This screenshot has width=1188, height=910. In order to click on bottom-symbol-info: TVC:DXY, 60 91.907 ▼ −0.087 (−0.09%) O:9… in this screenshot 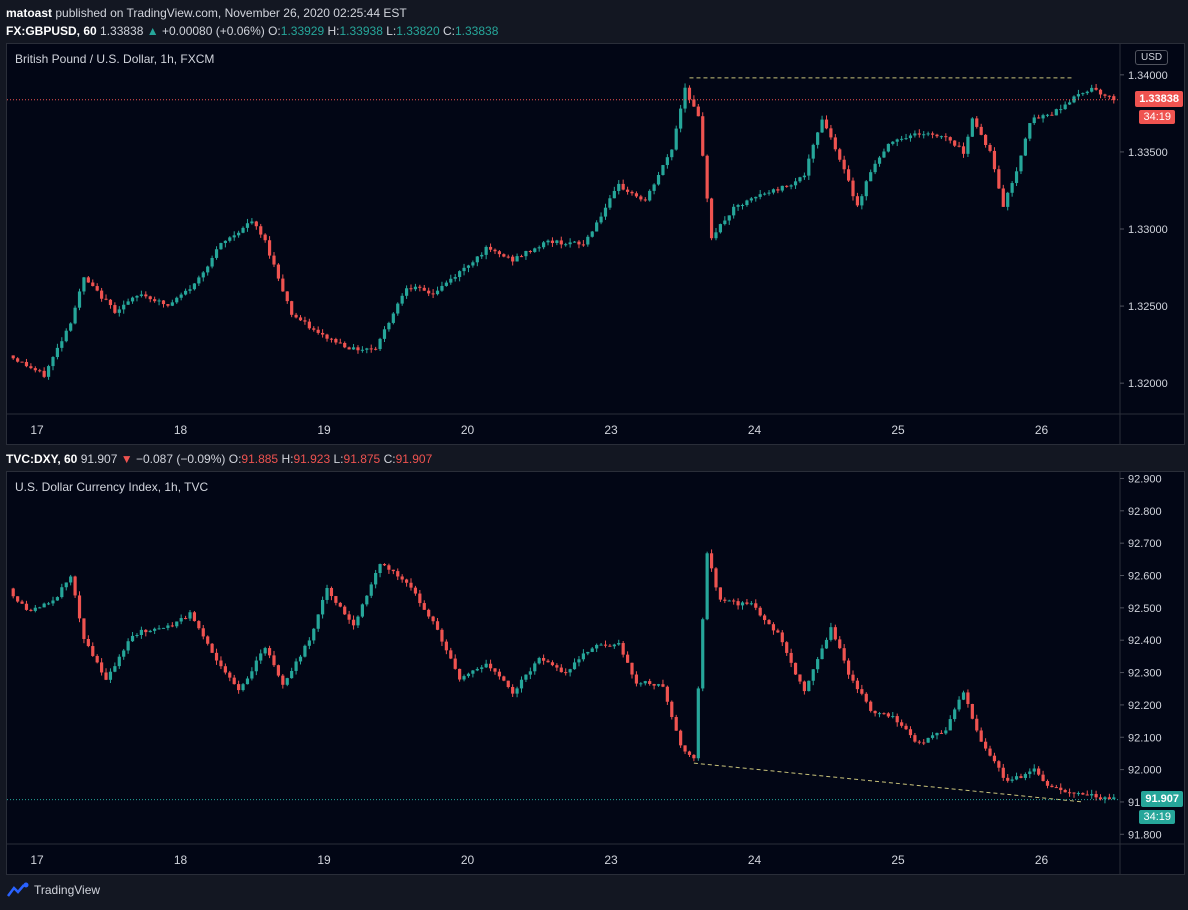, I will do `click(219, 459)`.